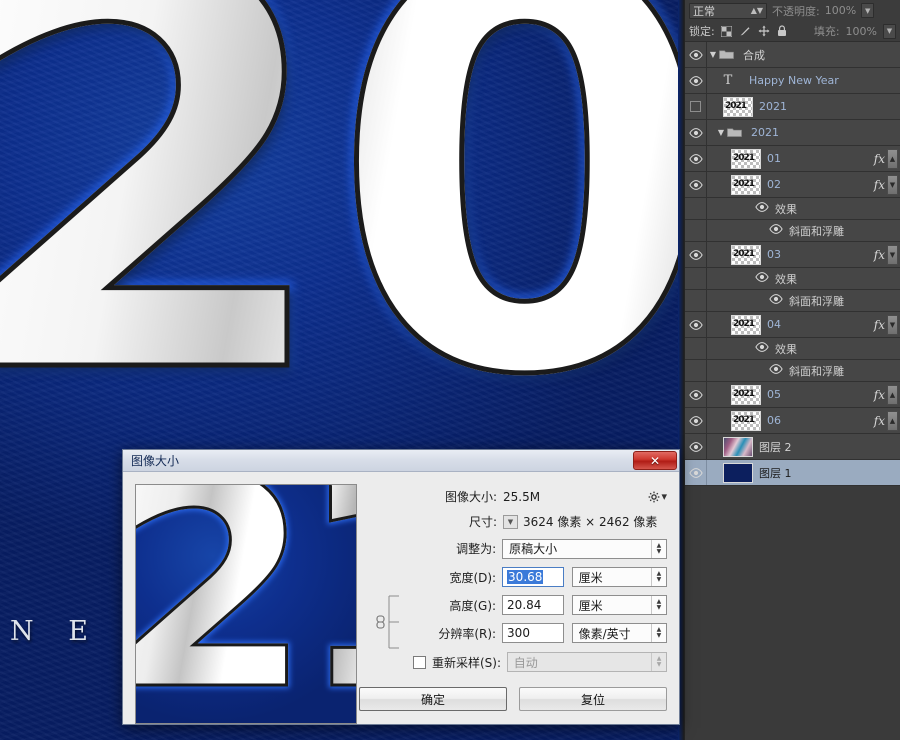  What do you see at coordinates (792, 473) in the screenshot?
I see `layer-row-layer-tuceng-1: 图层 1` at bounding box center [792, 473].